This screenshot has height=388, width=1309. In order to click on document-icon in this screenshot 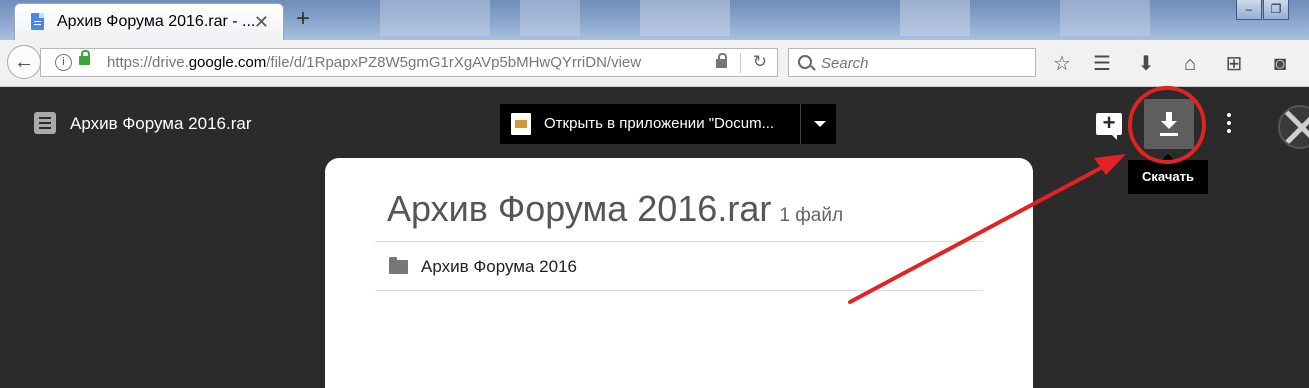, I will do `click(37, 21)`.